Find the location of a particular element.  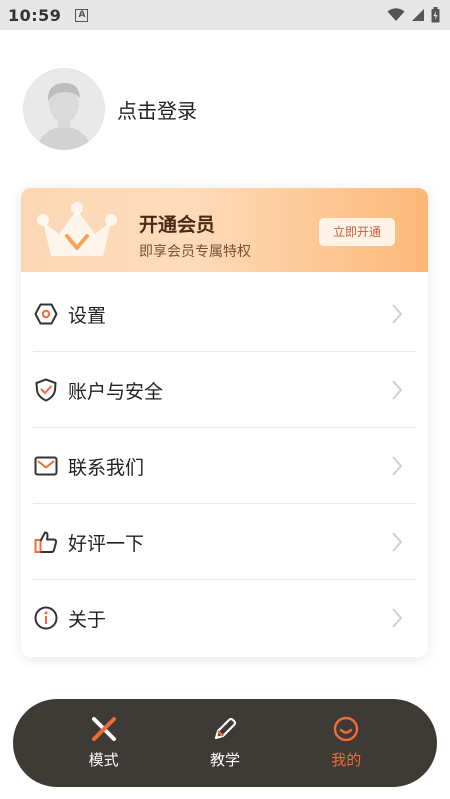

nav-label: 我的 is located at coordinates (346, 760).